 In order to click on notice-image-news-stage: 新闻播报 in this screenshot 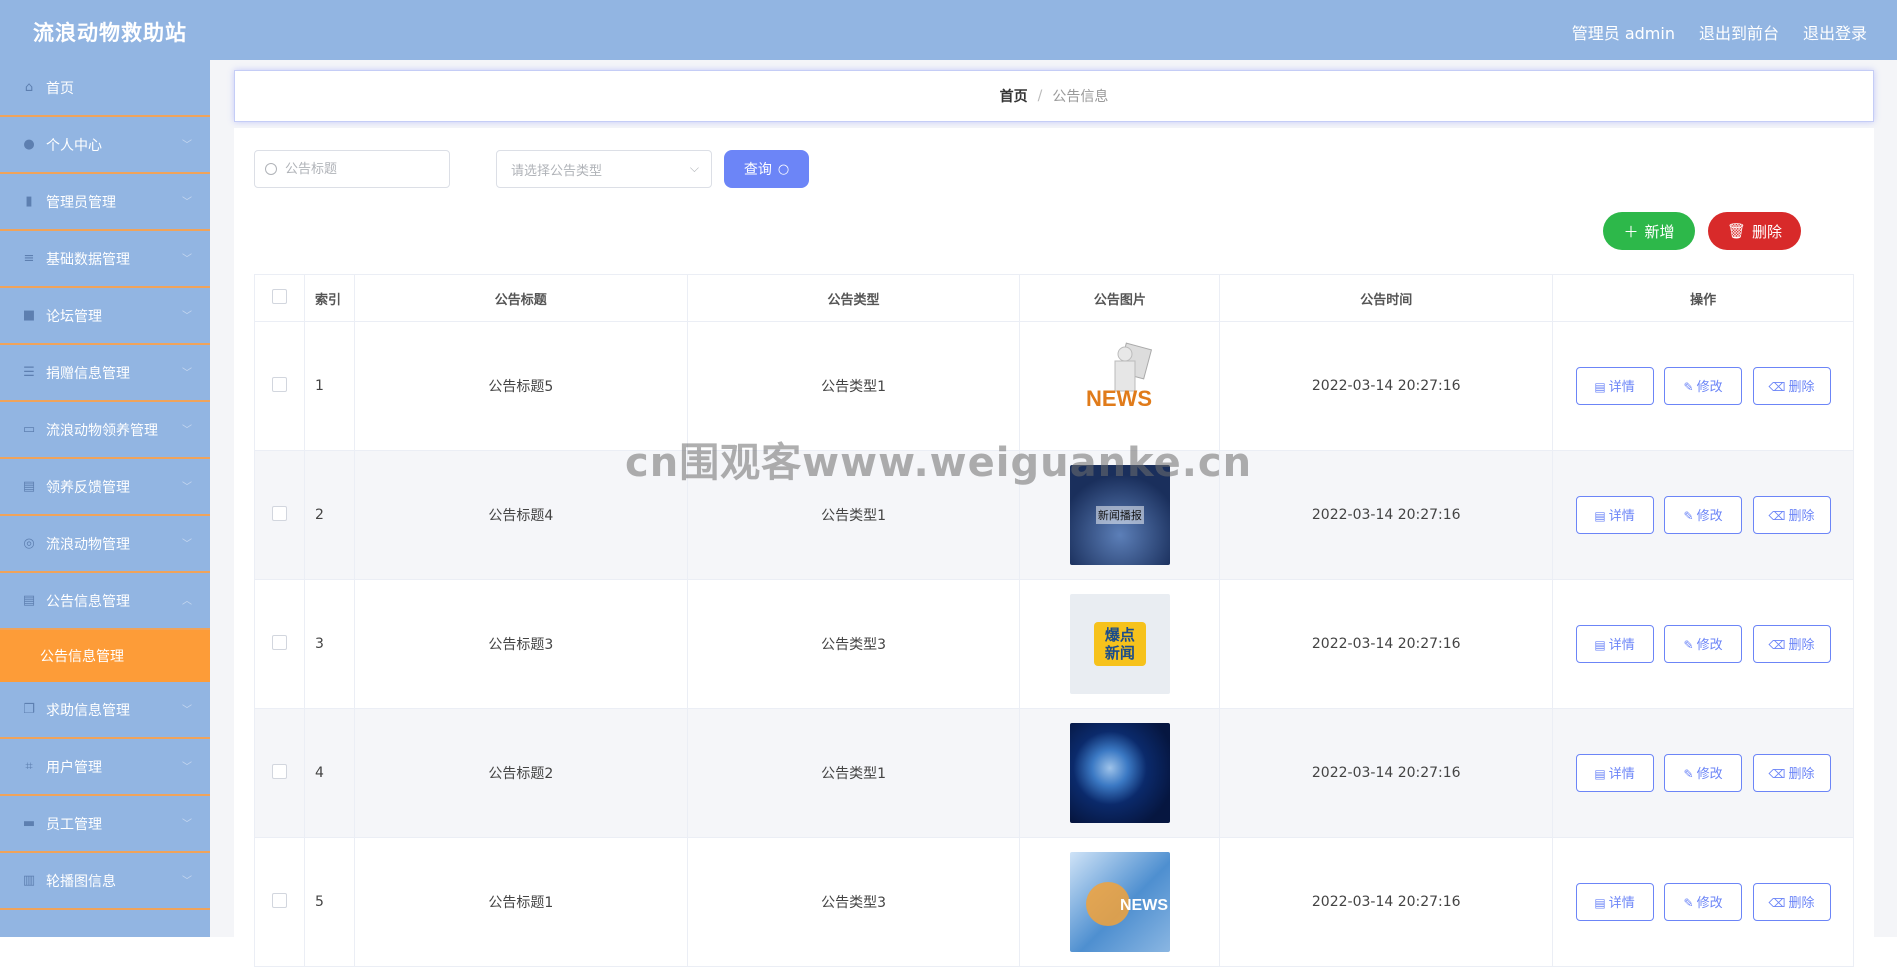, I will do `click(1119, 515)`.